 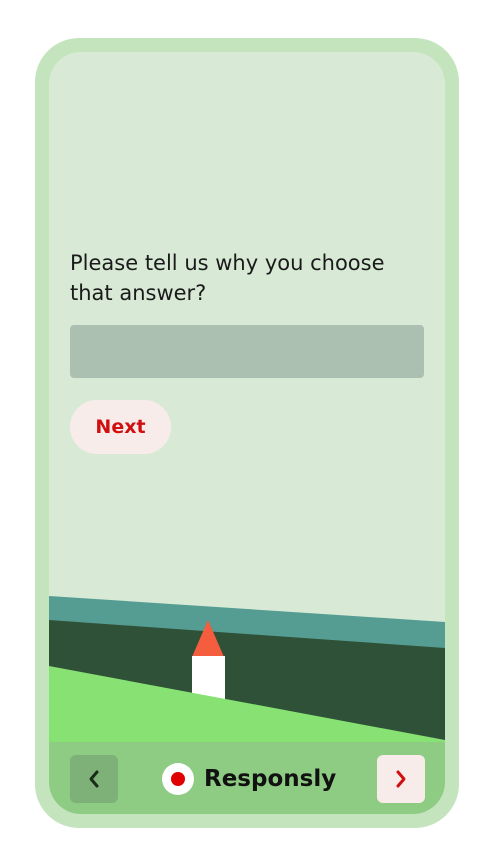 I want to click on next-page-button, so click(x=401, y=779).